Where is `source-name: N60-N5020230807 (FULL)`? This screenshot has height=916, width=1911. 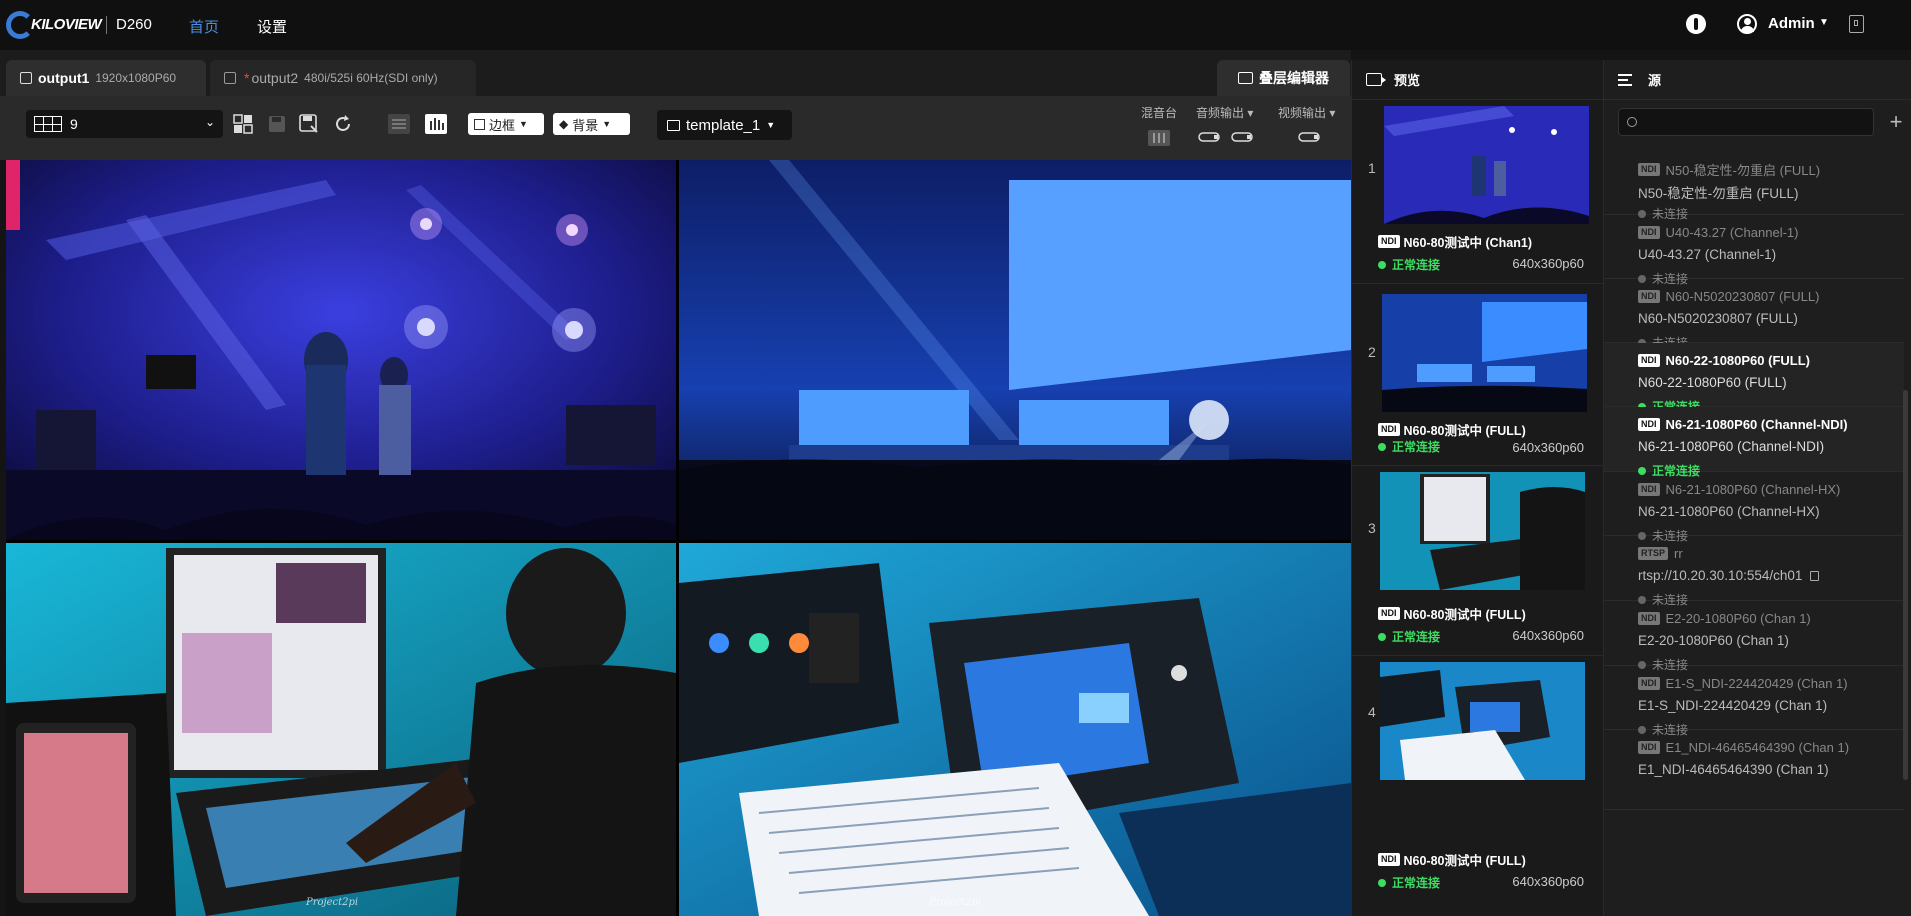
source-name: N60-N5020230807 (FULL) is located at coordinates (1742, 296).